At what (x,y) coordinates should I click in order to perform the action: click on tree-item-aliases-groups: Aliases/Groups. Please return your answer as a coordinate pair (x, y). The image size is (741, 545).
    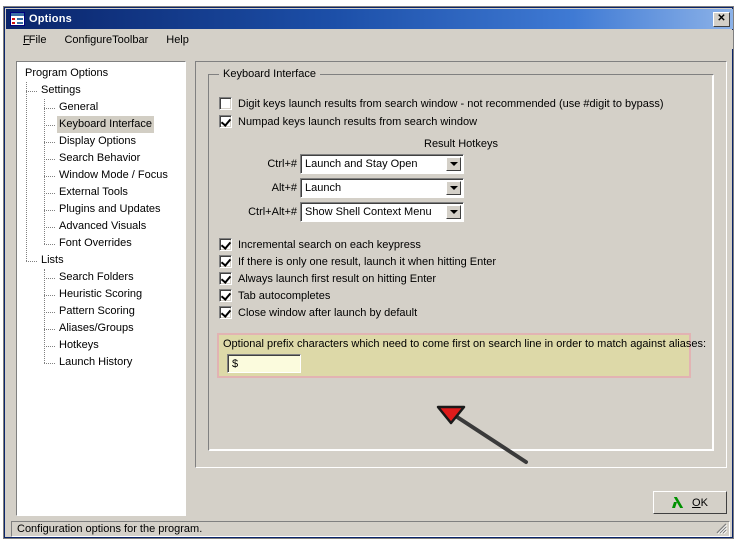
    Looking at the image, I should click on (101, 328).